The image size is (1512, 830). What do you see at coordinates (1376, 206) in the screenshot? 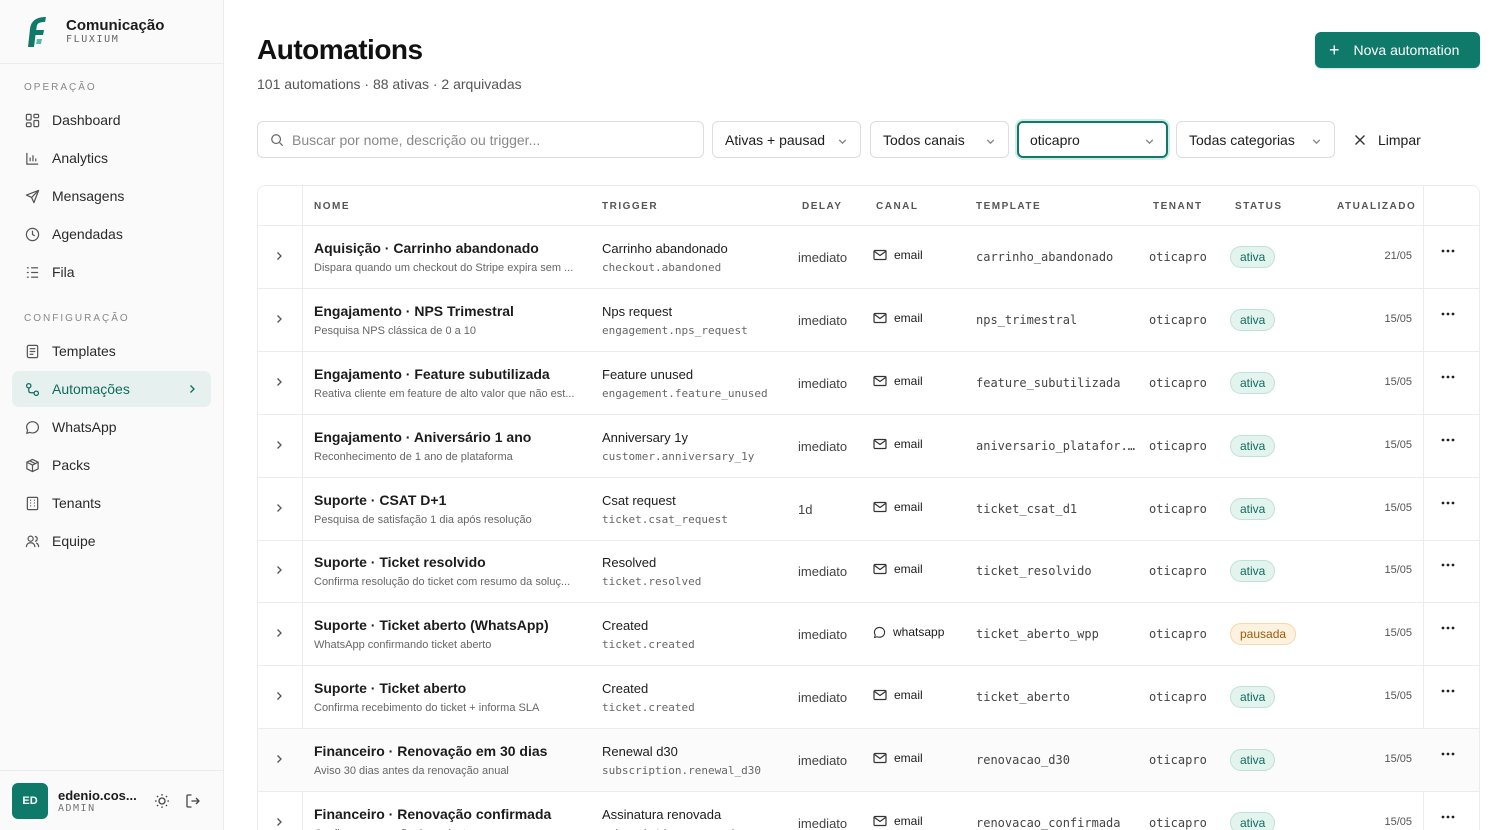
I see `column-header-atualizado: ATUALIZADO` at bounding box center [1376, 206].